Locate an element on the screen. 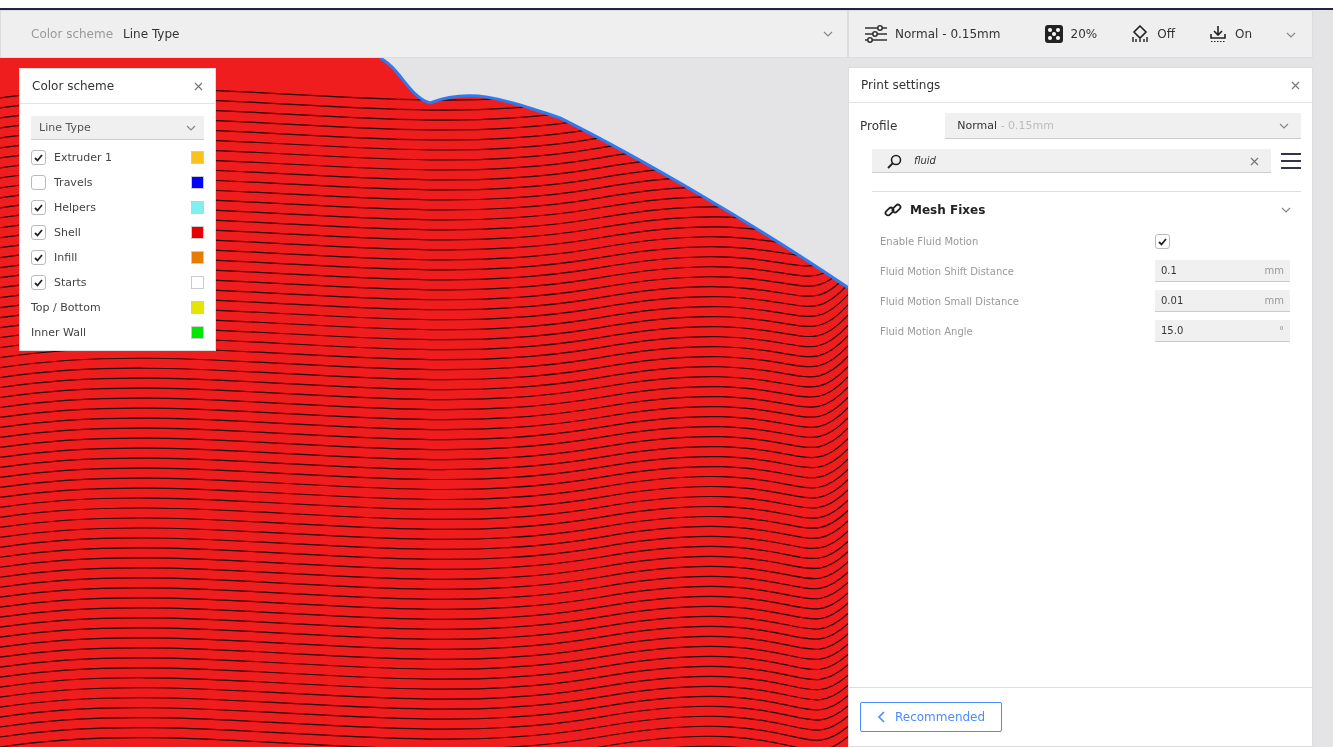  setting-label: Fluid Motion Shift Distance is located at coordinates (947, 271).